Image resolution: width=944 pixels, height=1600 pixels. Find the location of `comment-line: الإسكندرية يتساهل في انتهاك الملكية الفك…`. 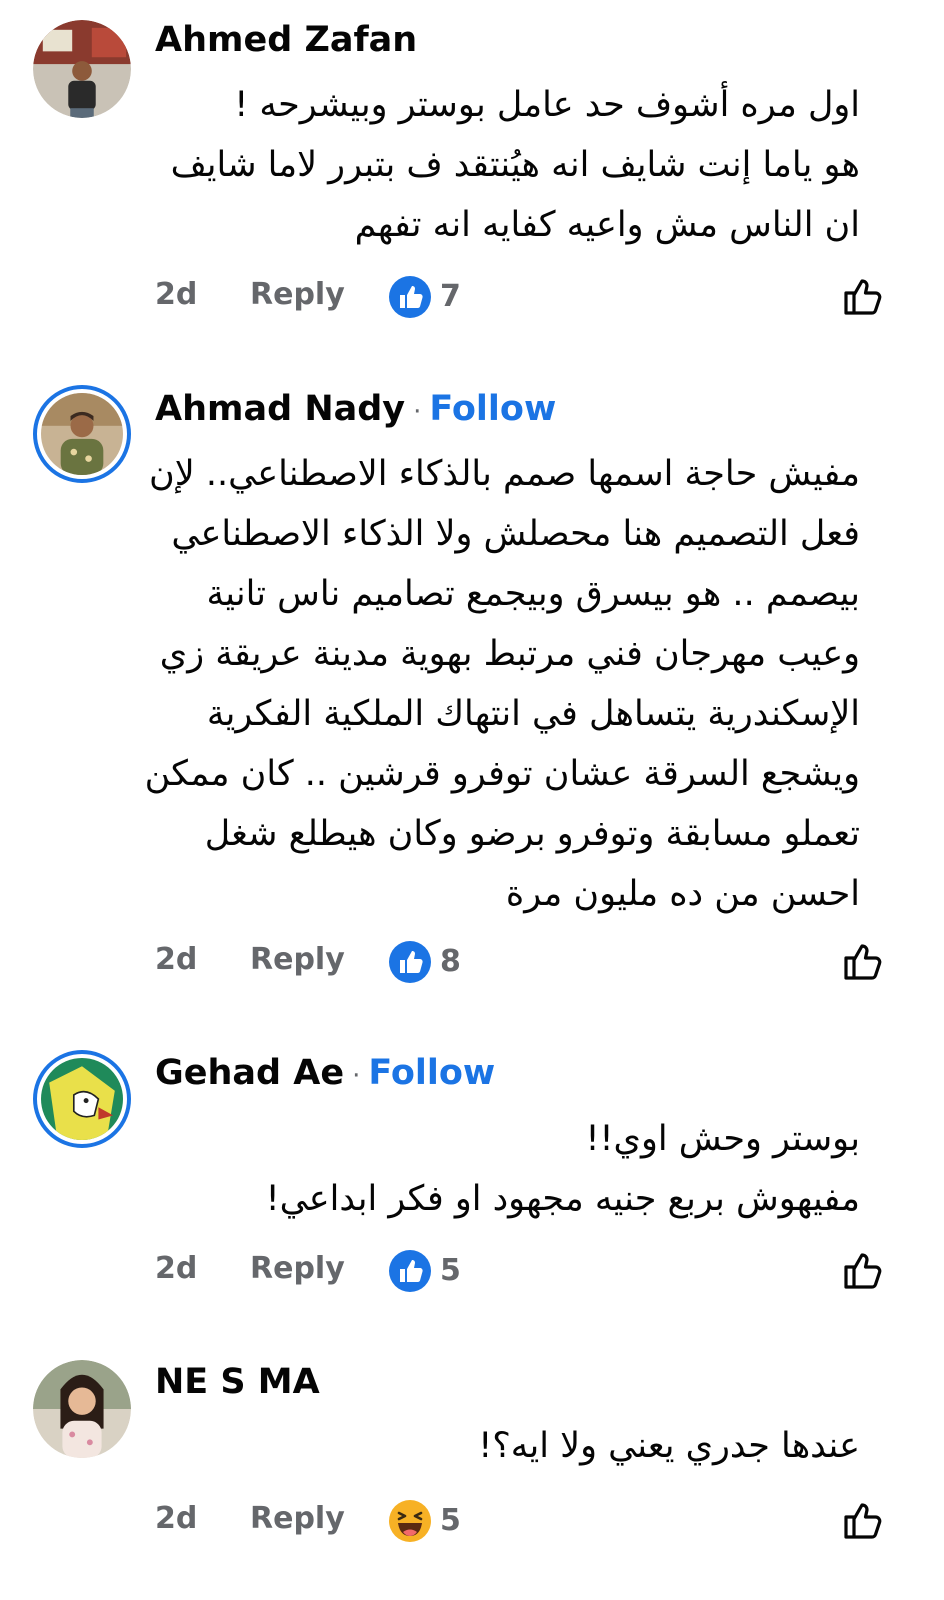

comment-line: الإسكندرية يتساهل في انتهاك الملكية الفك… is located at coordinates (533, 714).